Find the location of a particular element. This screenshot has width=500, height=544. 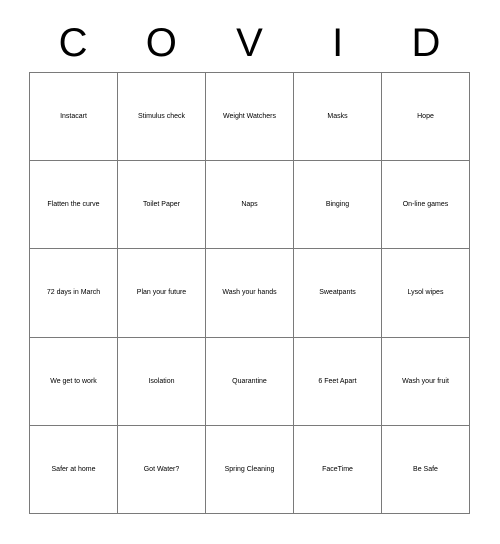

bingo-cell: Be Safe is located at coordinates (426, 469).